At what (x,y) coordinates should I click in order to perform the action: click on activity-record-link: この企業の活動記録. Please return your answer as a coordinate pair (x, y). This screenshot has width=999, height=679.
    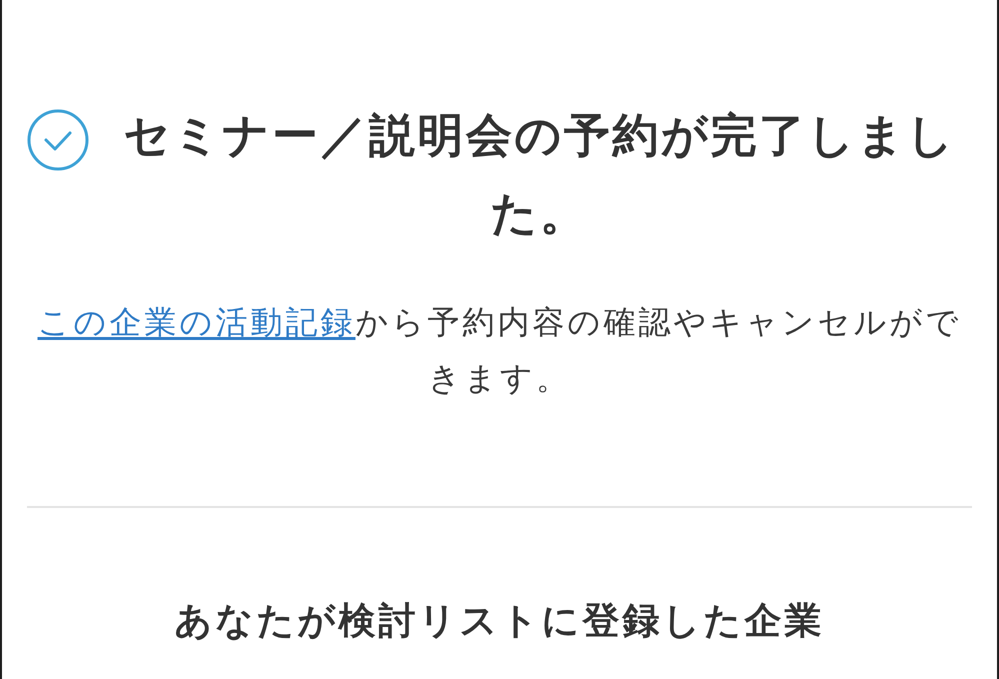
    Looking at the image, I should click on (197, 322).